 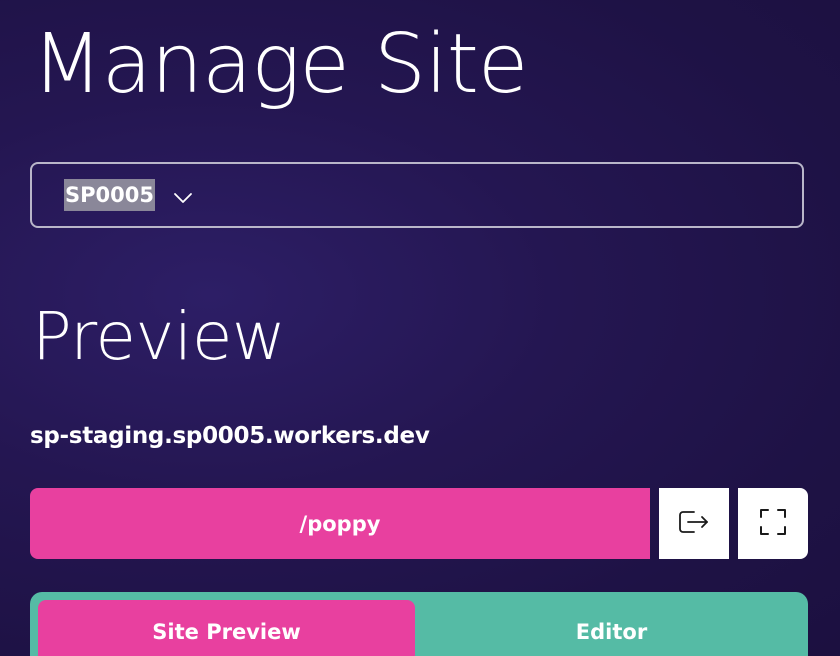 What do you see at coordinates (226, 628) in the screenshot?
I see `tab-site-preview: Site Preview` at bounding box center [226, 628].